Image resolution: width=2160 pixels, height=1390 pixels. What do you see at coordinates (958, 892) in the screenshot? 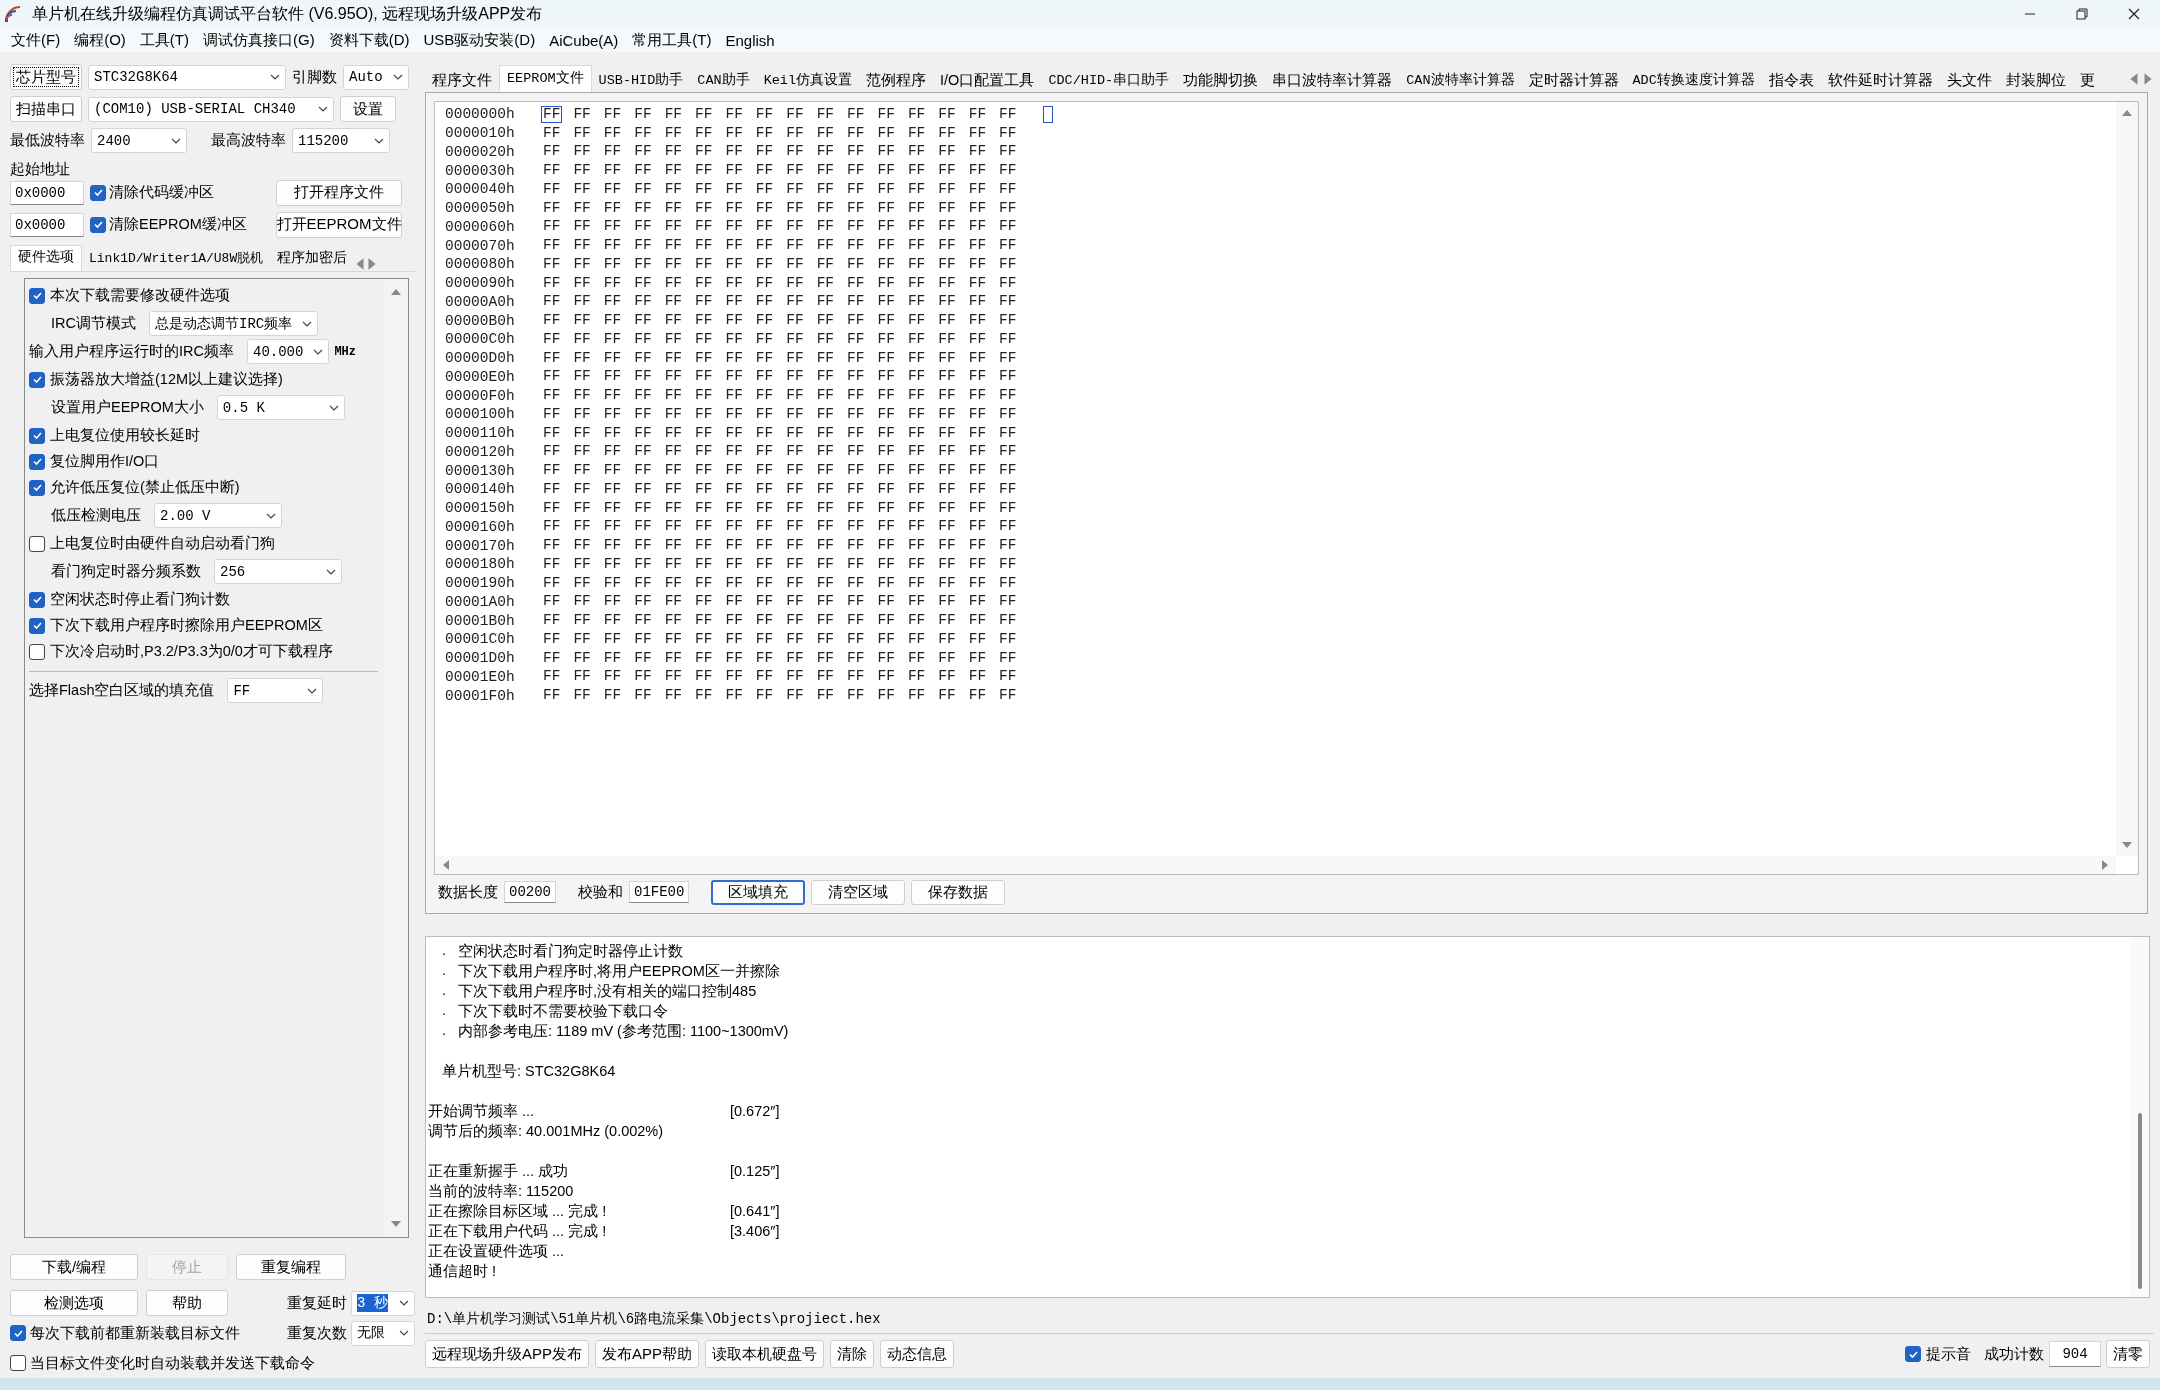
I see `panel-button: 保存数据` at bounding box center [958, 892].